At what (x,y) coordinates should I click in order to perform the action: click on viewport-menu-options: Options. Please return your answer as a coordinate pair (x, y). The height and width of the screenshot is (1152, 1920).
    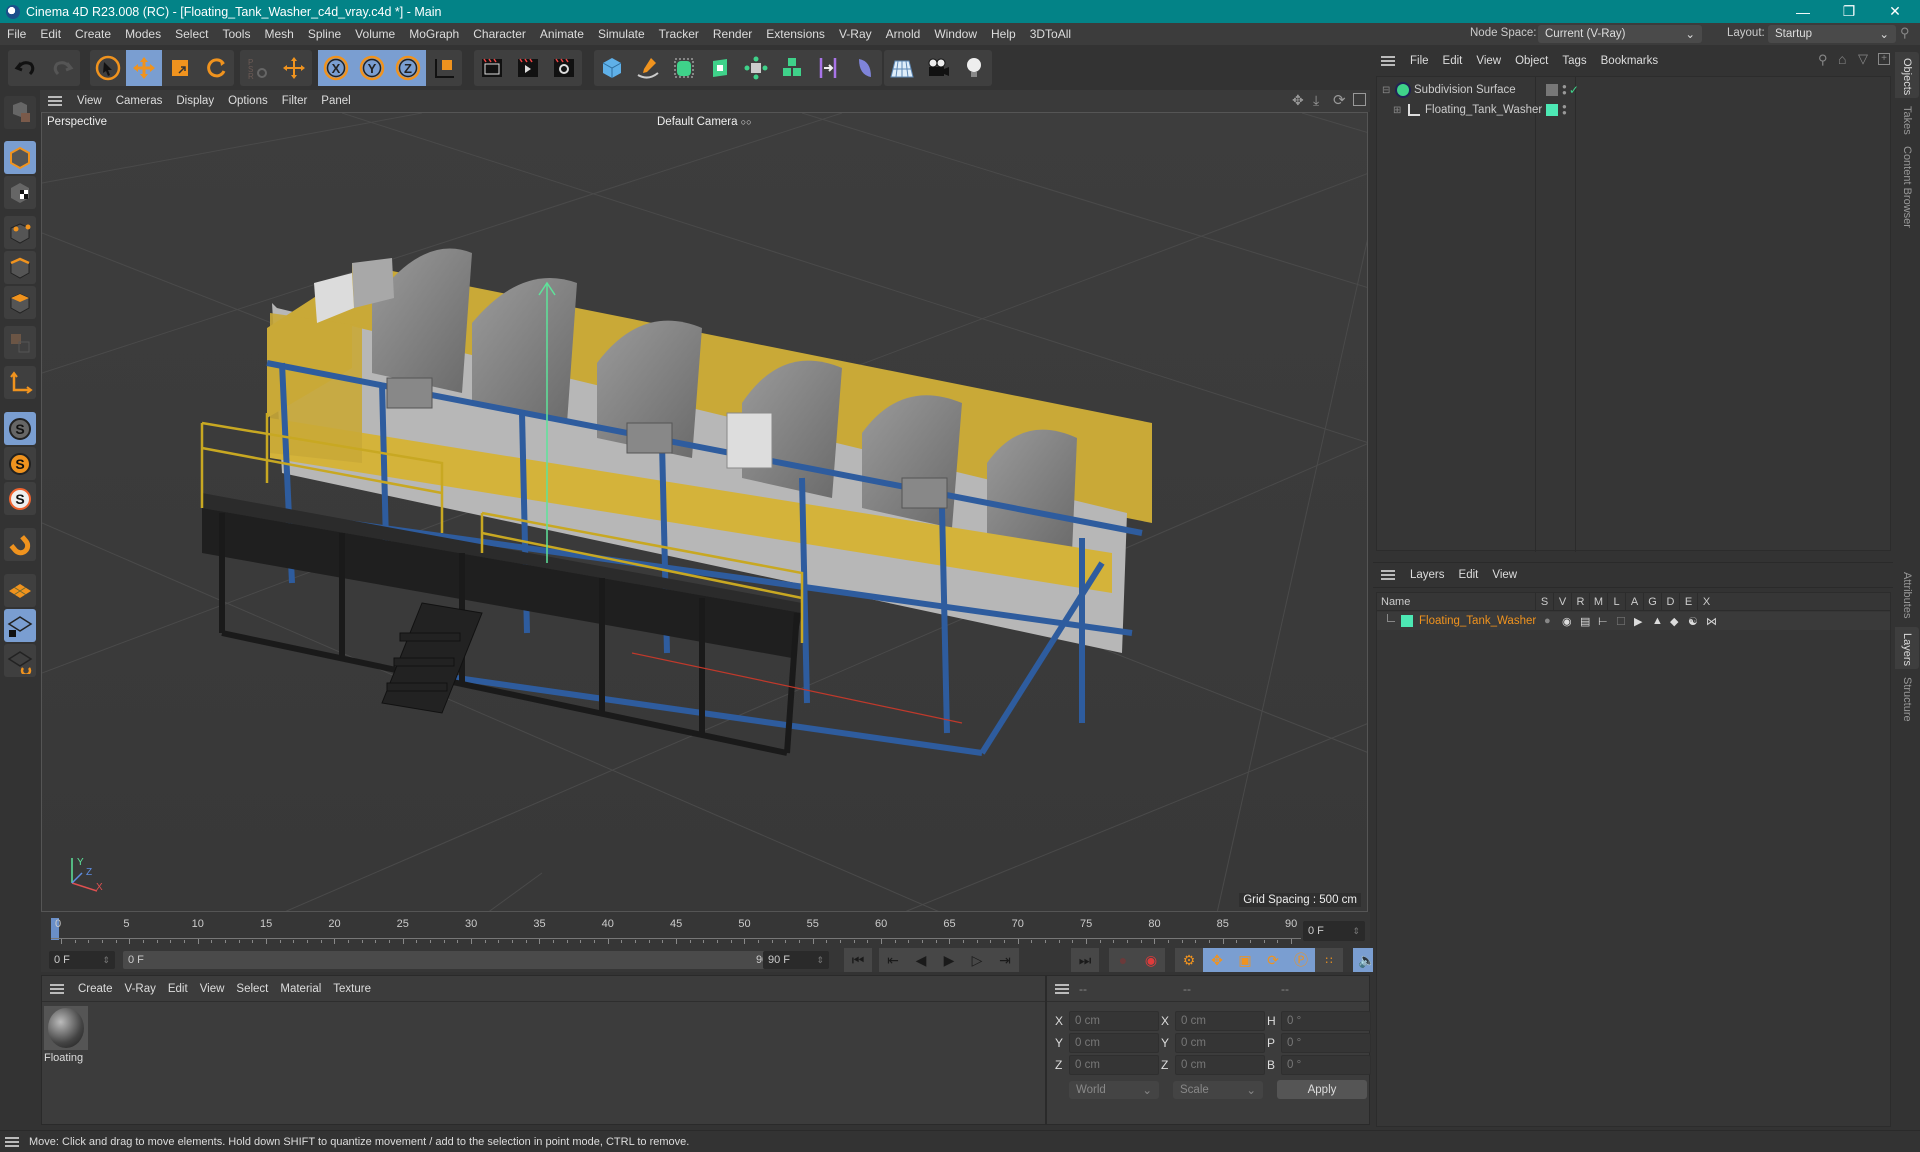
    Looking at the image, I should click on (248, 101).